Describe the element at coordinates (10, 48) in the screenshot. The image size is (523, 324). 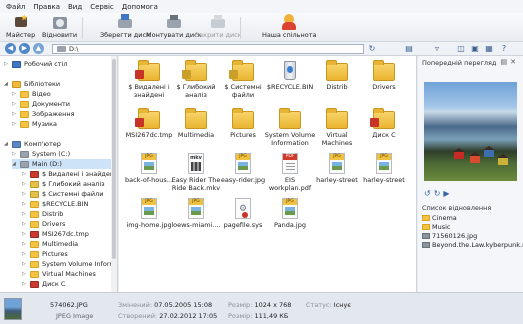
I see `back-icon: ◀` at that location.